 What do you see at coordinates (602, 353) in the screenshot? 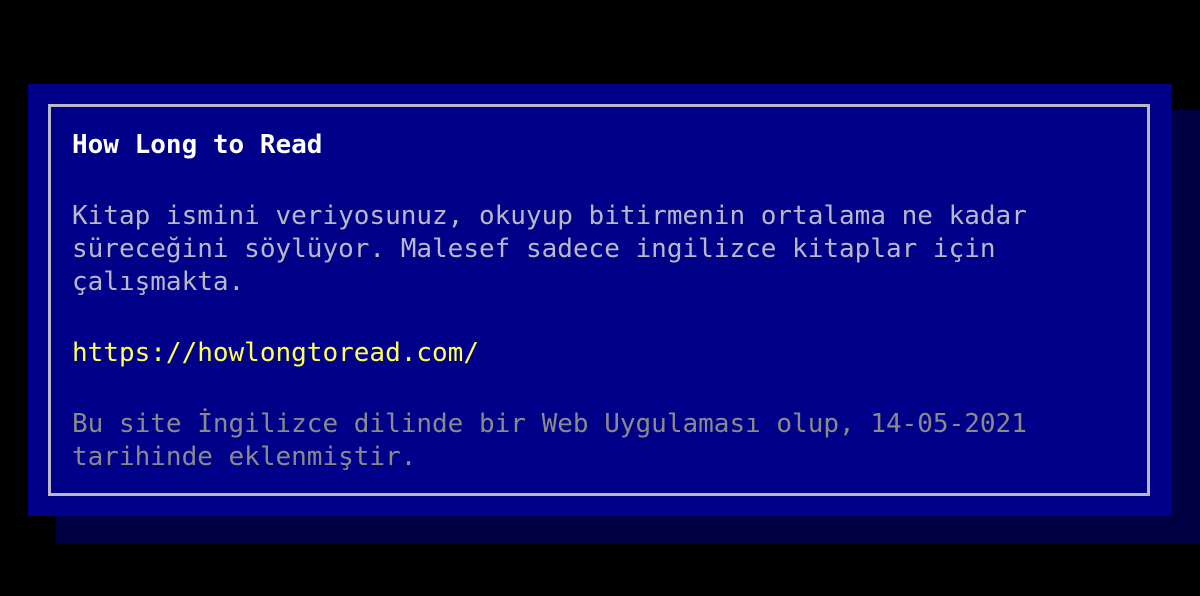
I see `site-url-link: https://howlongtoread.com/` at bounding box center [602, 353].